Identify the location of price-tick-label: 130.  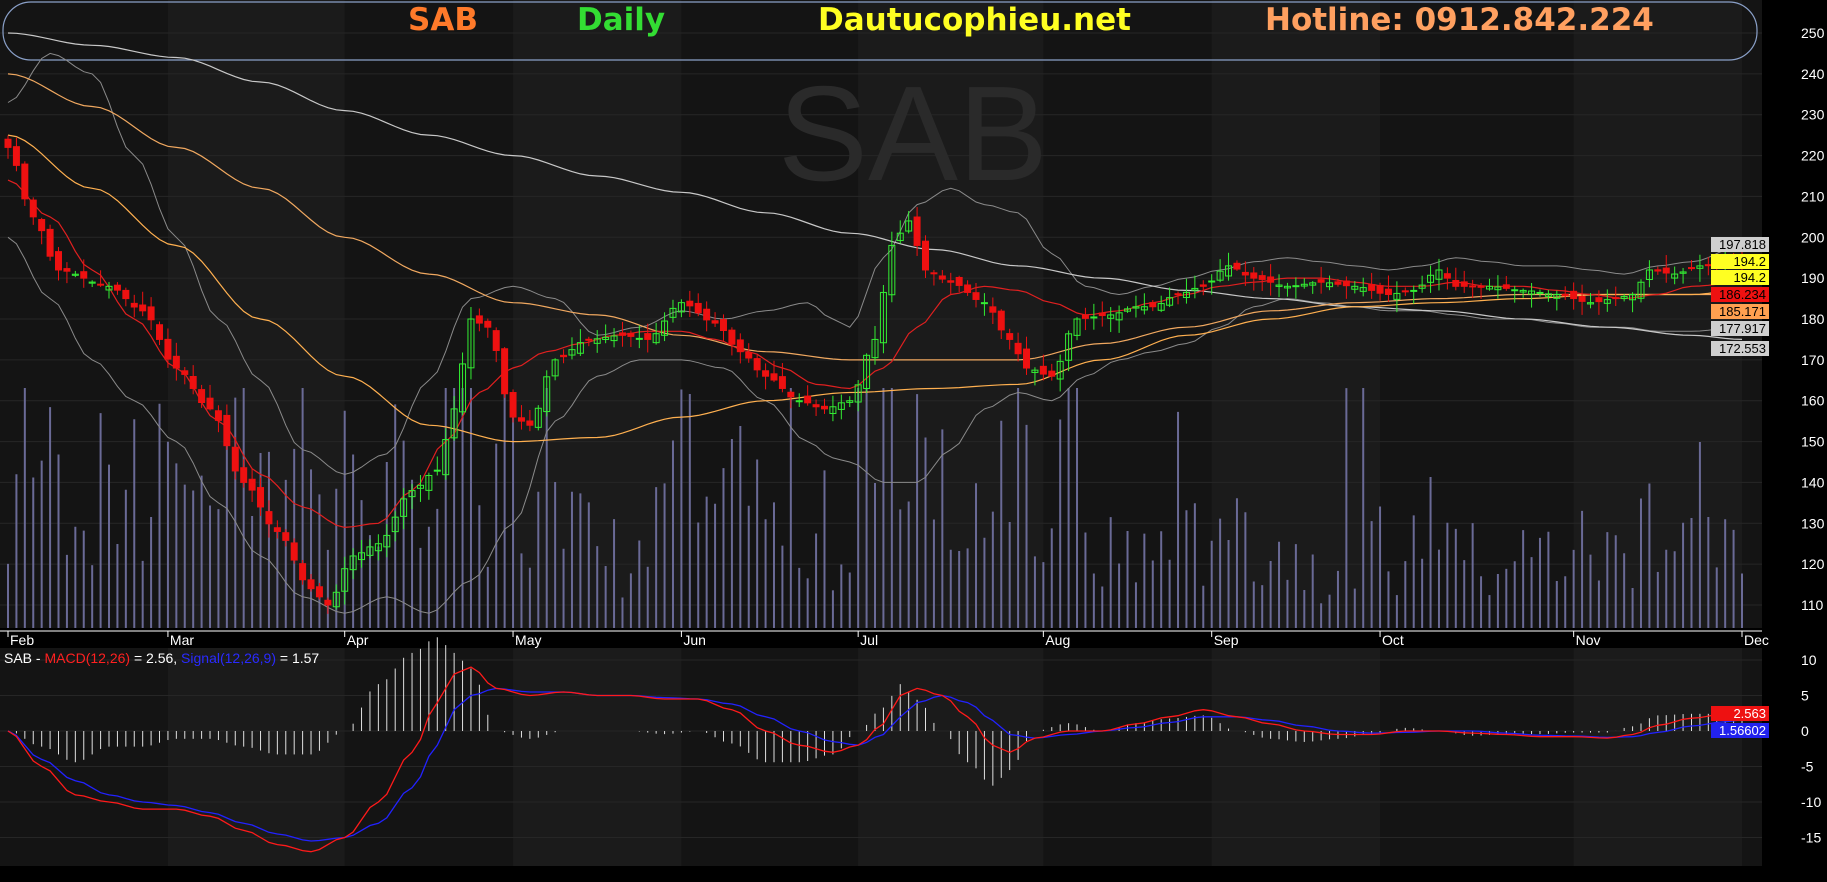
(1813, 523).